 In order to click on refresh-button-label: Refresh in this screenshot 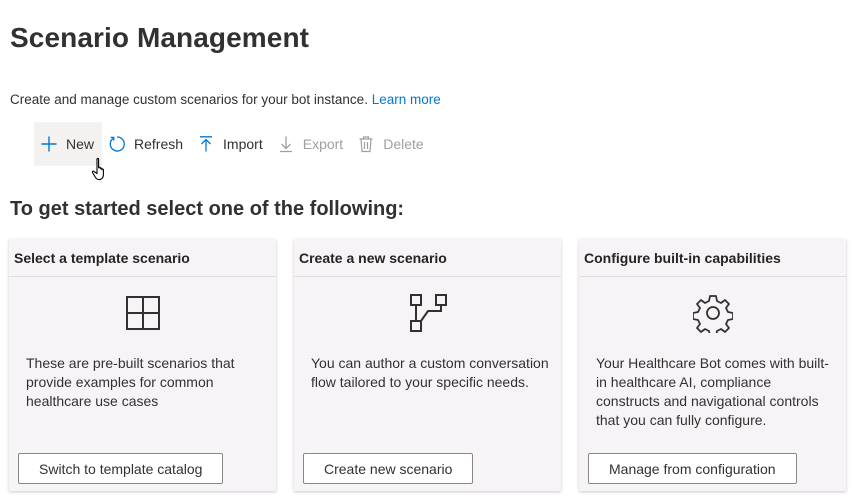, I will do `click(159, 144)`.